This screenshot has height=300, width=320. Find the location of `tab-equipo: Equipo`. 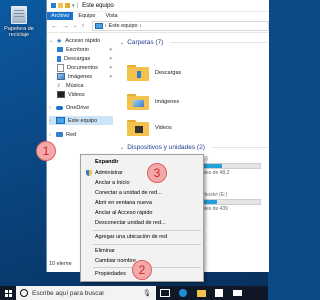

tab-equipo: Equipo is located at coordinates (86, 16).